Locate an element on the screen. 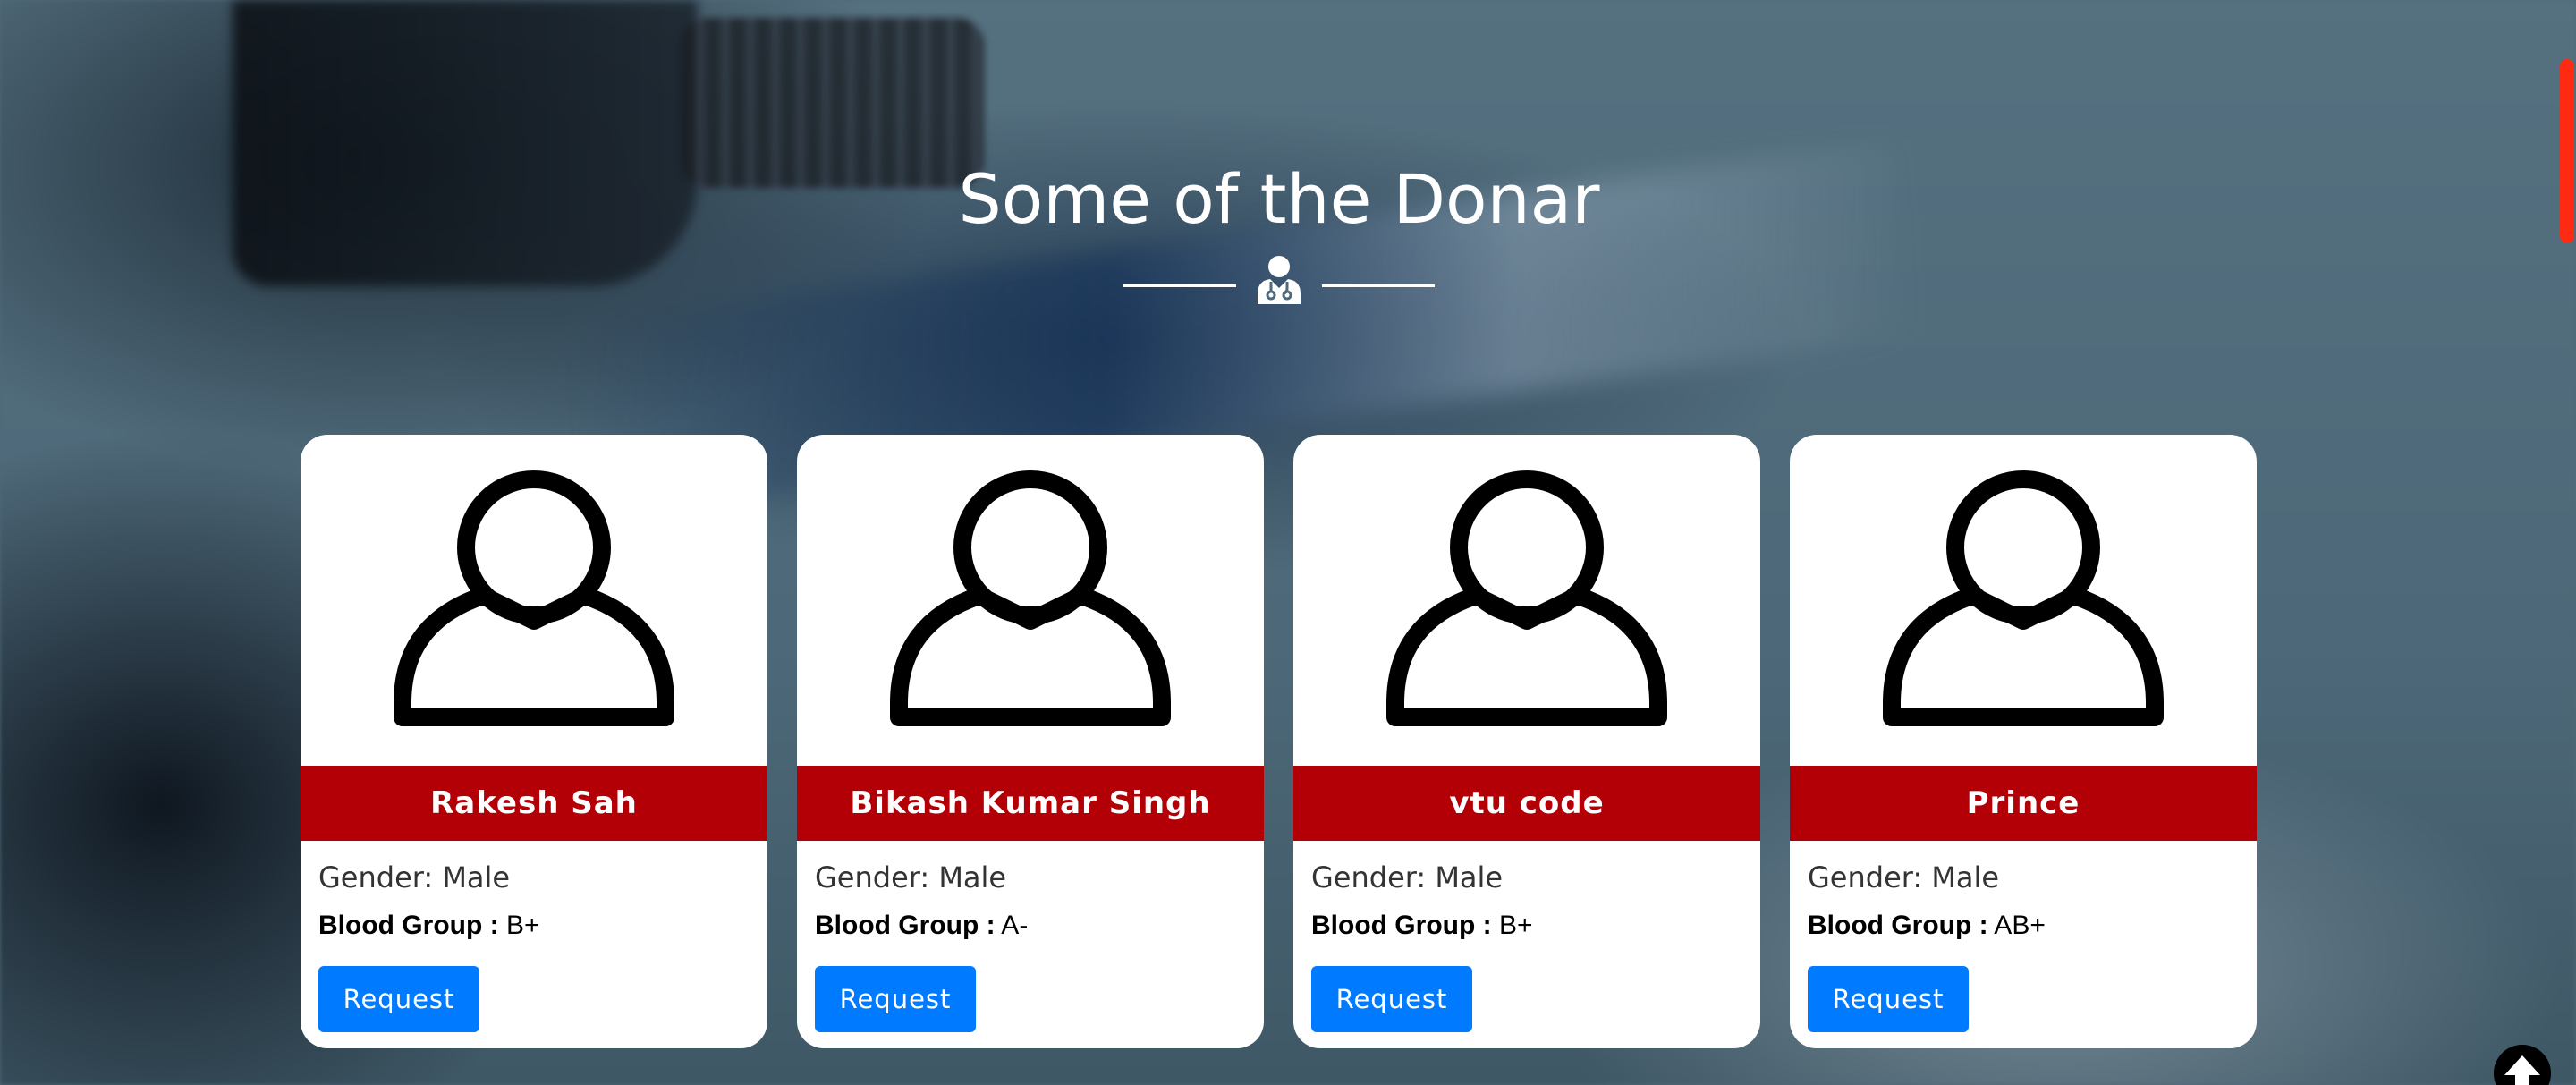 This screenshot has height=1085, width=2576. donor-blood-group: Blood Group : AB+ is located at coordinates (1927, 926).